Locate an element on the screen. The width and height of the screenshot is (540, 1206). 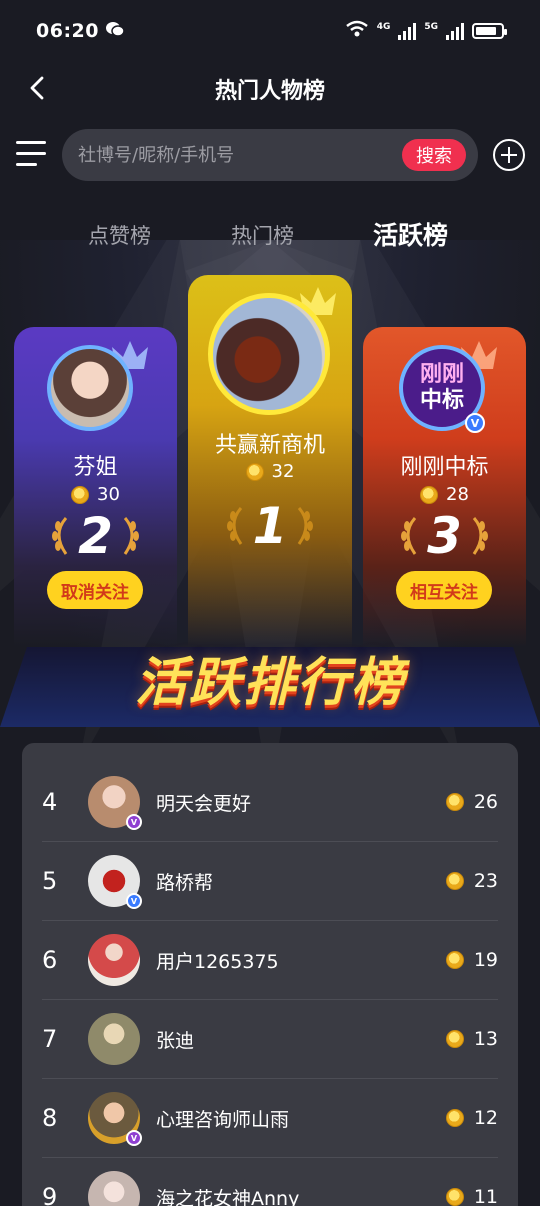
unfollow-button: 取消关注 is located at coordinates (95, 590).